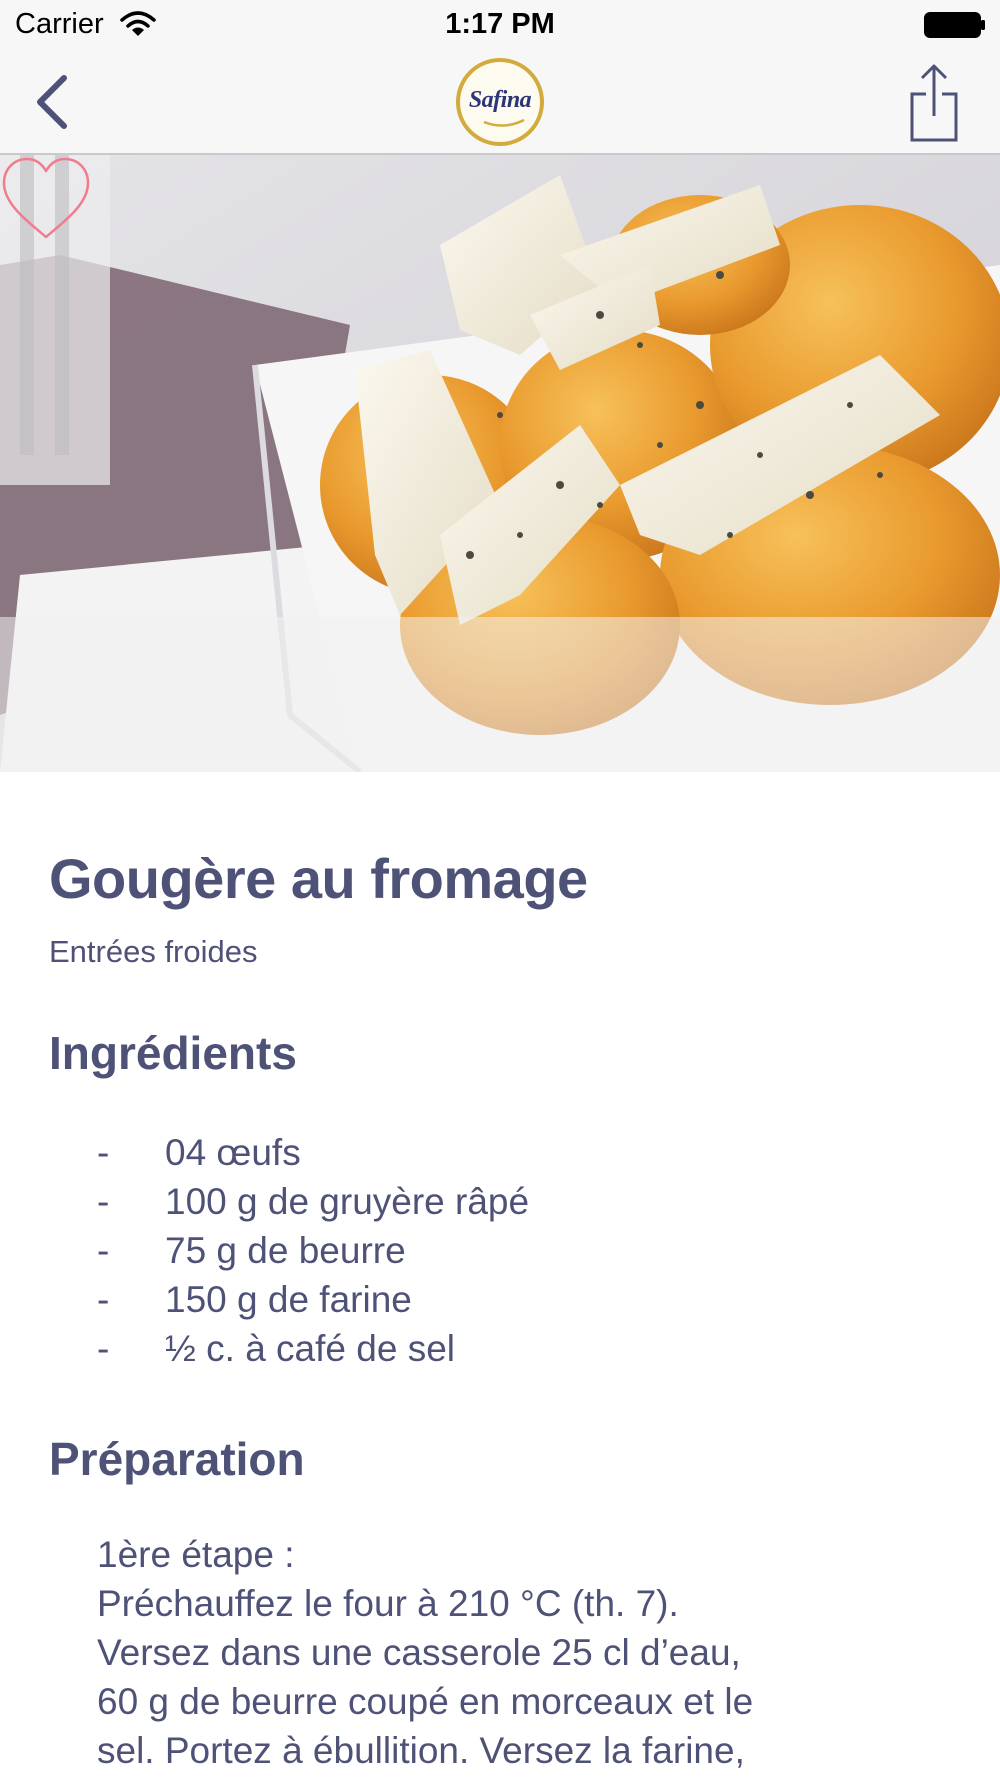  I want to click on status-bar: Carrier 1:17 PM, so click(500, 25).